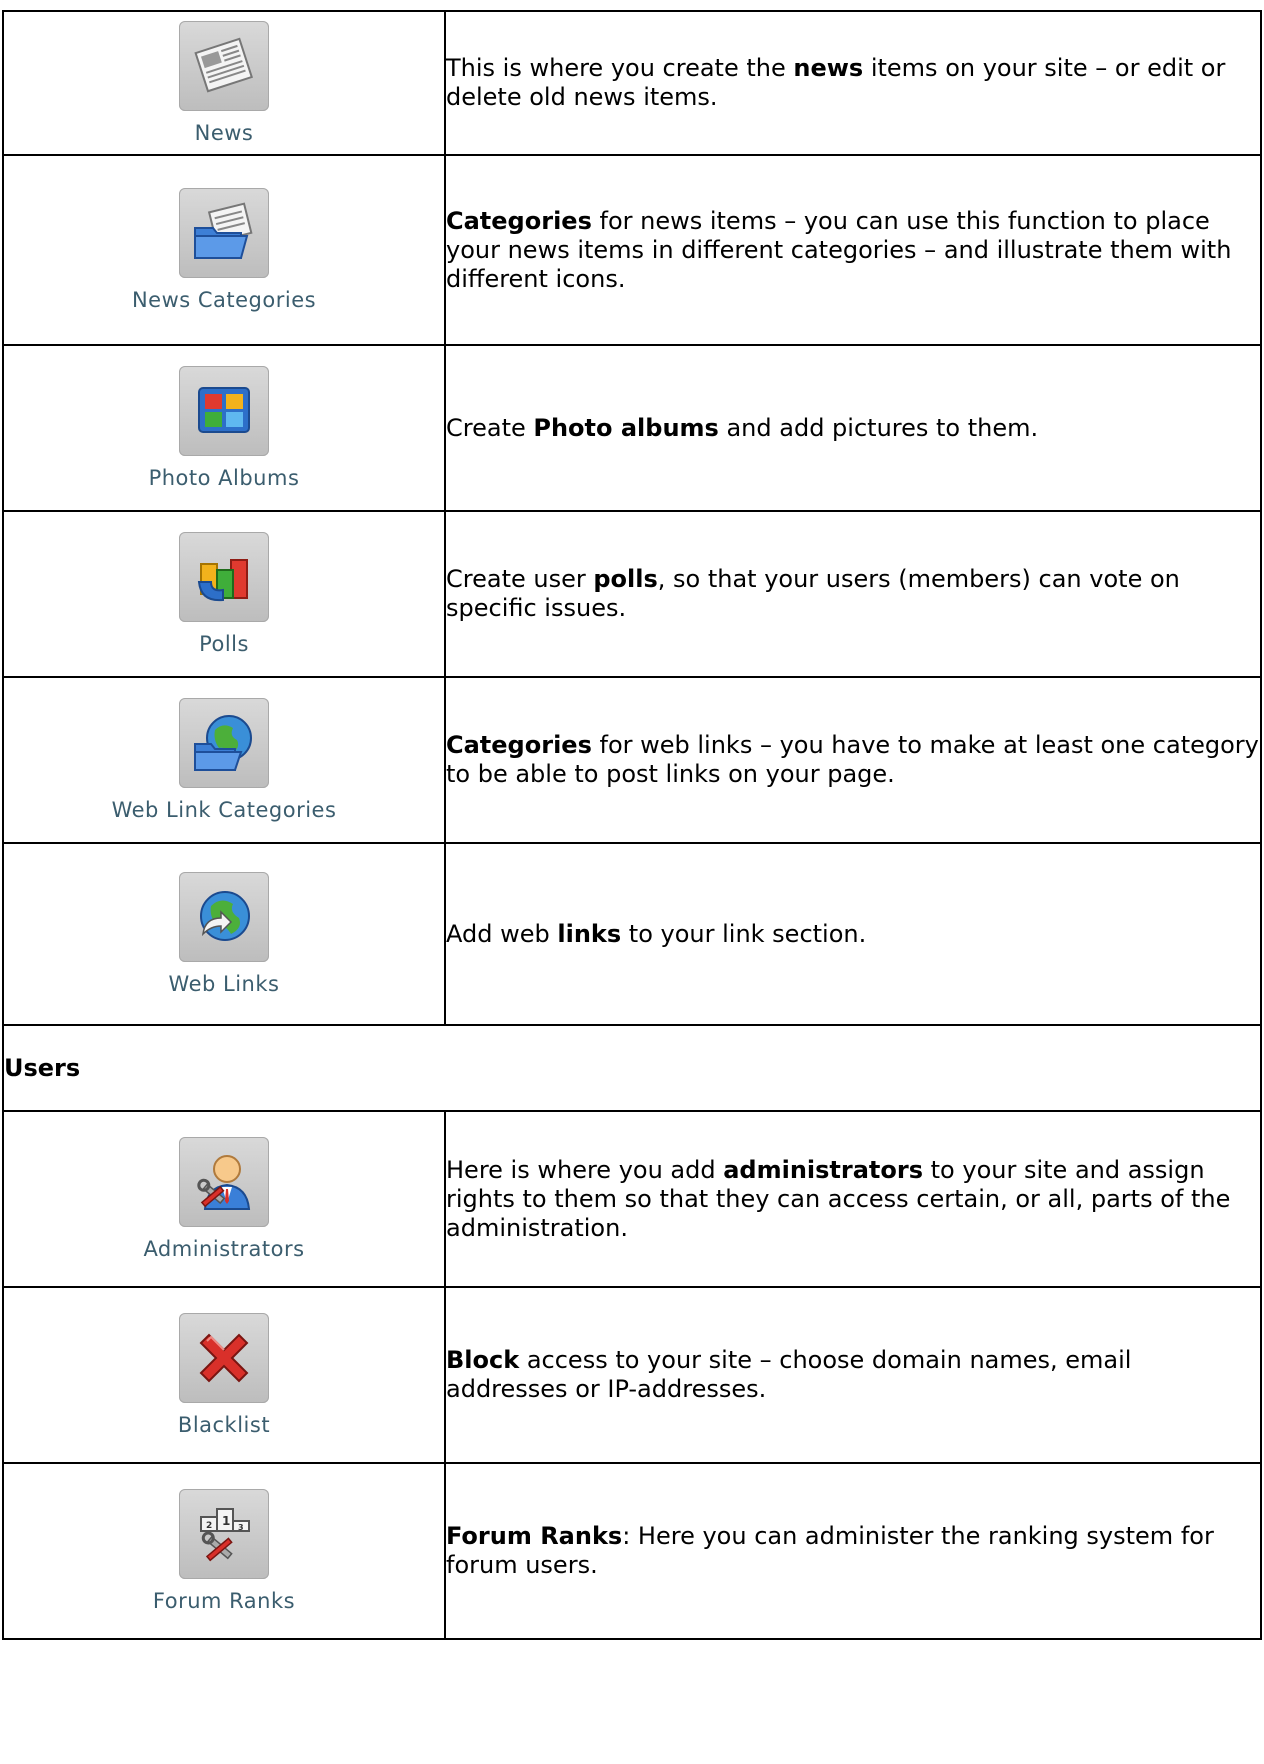 This screenshot has height=1764, width=1264. Describe the element at coordinates (224, 577) in the screenshot. I see `poll-chart-icon` at that location.